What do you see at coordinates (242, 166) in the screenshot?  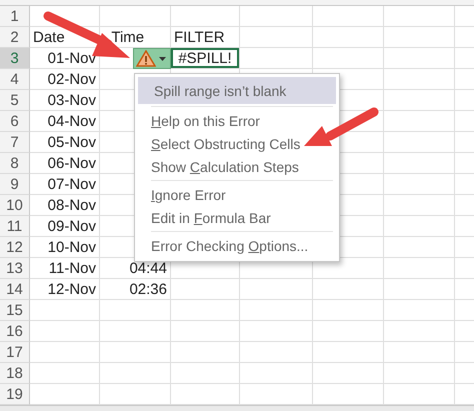 I see `menu-item: Show Calculation Steps` at bounding box center [242, 166].